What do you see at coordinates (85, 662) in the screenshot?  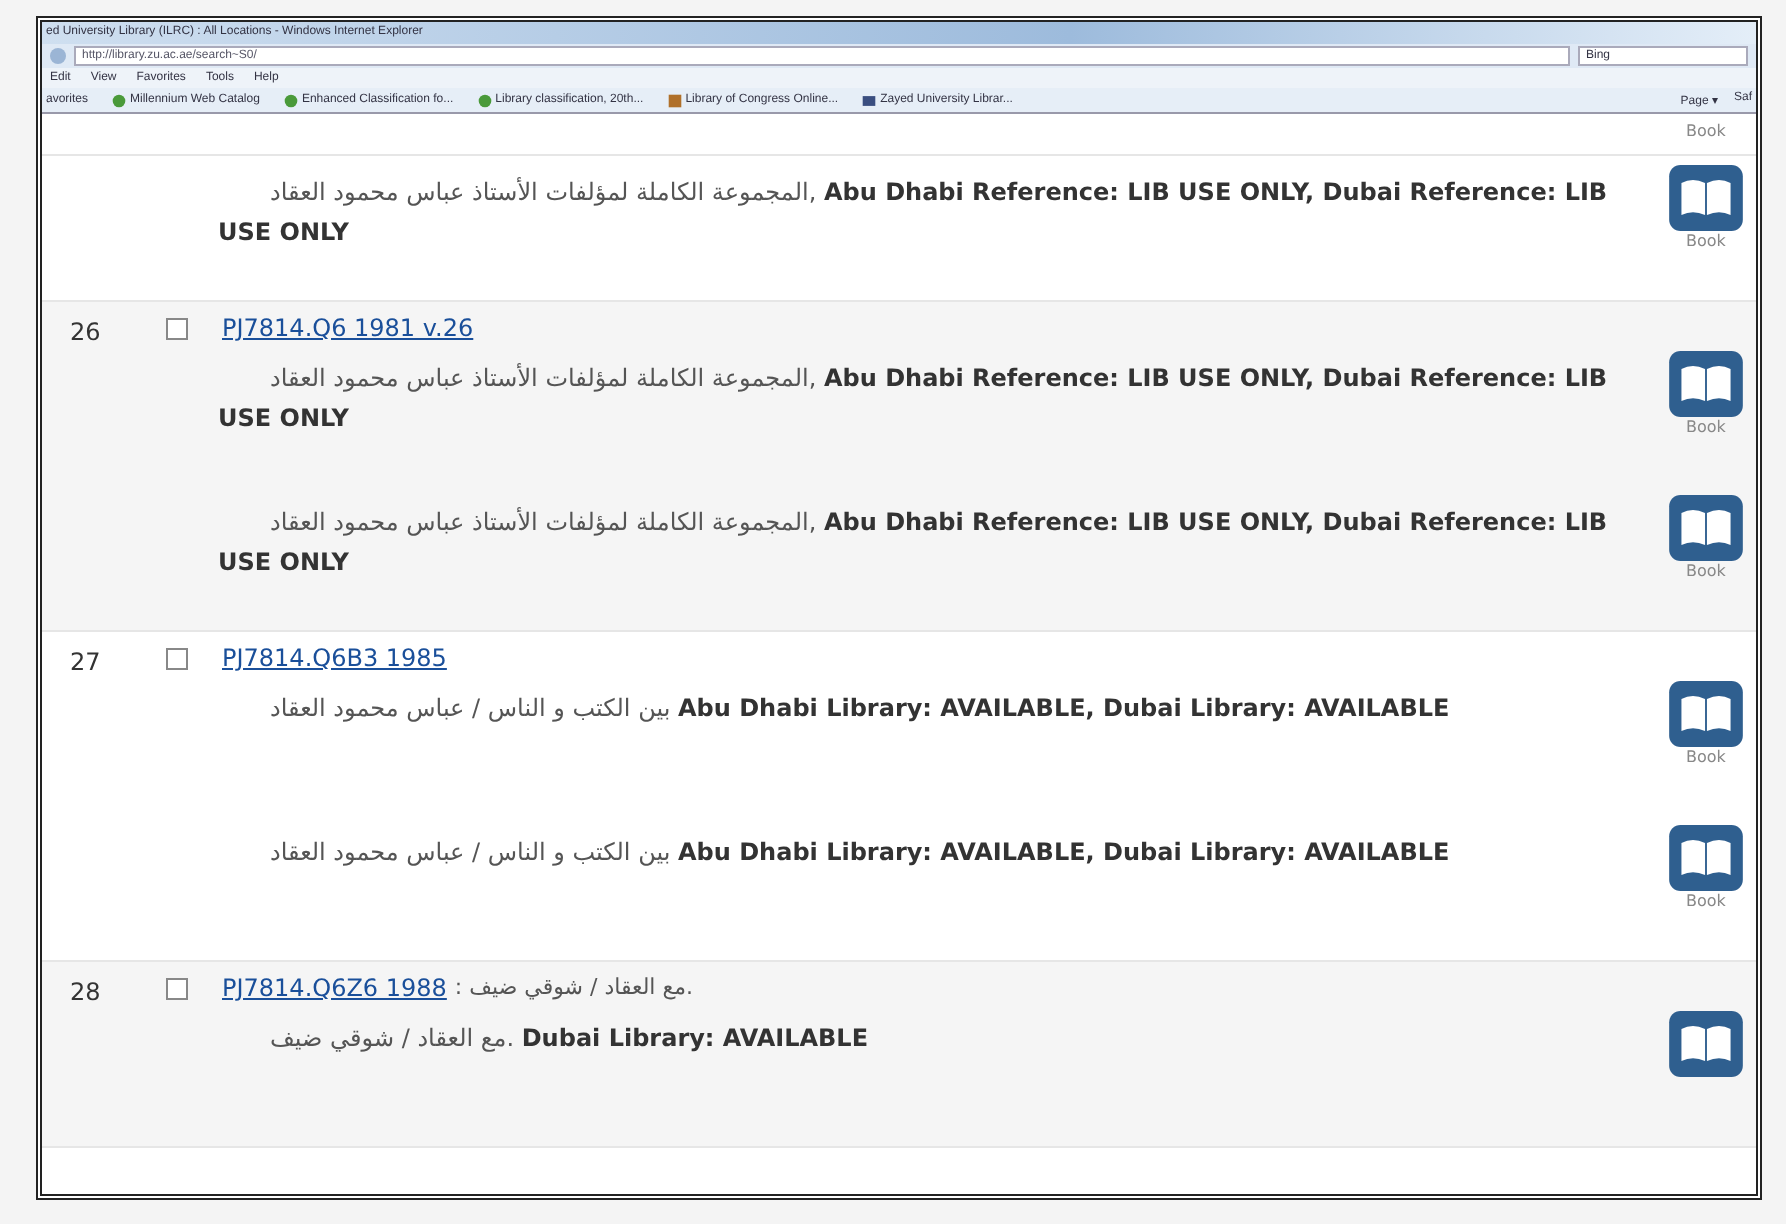 I see `result-number: 27` at bounding box center [85, 662].